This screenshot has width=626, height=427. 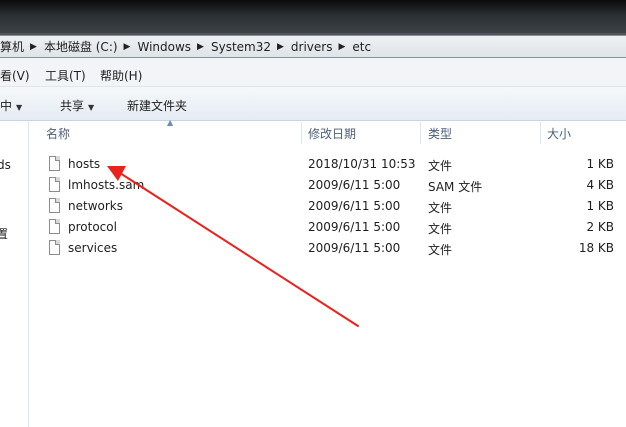 What do you see at coordinates (116, 173) in the screenshot?
I see `annotation-arrow-head` at bounding box center [116, 173].